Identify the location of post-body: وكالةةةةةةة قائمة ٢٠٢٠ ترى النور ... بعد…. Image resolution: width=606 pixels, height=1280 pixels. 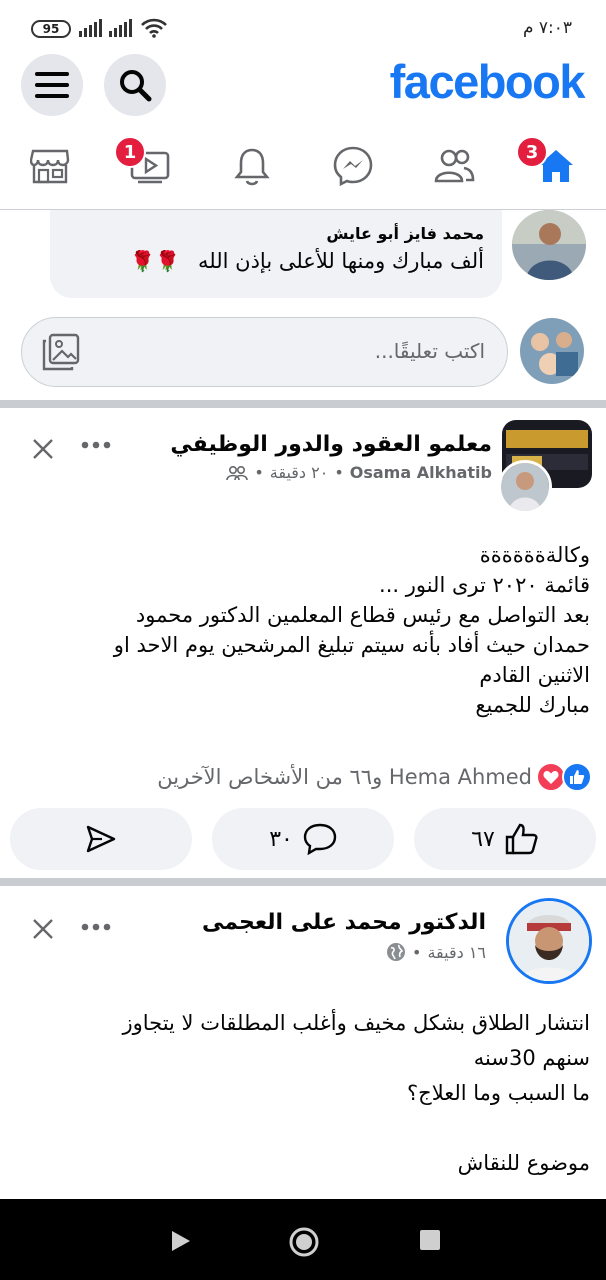
(303, 630).